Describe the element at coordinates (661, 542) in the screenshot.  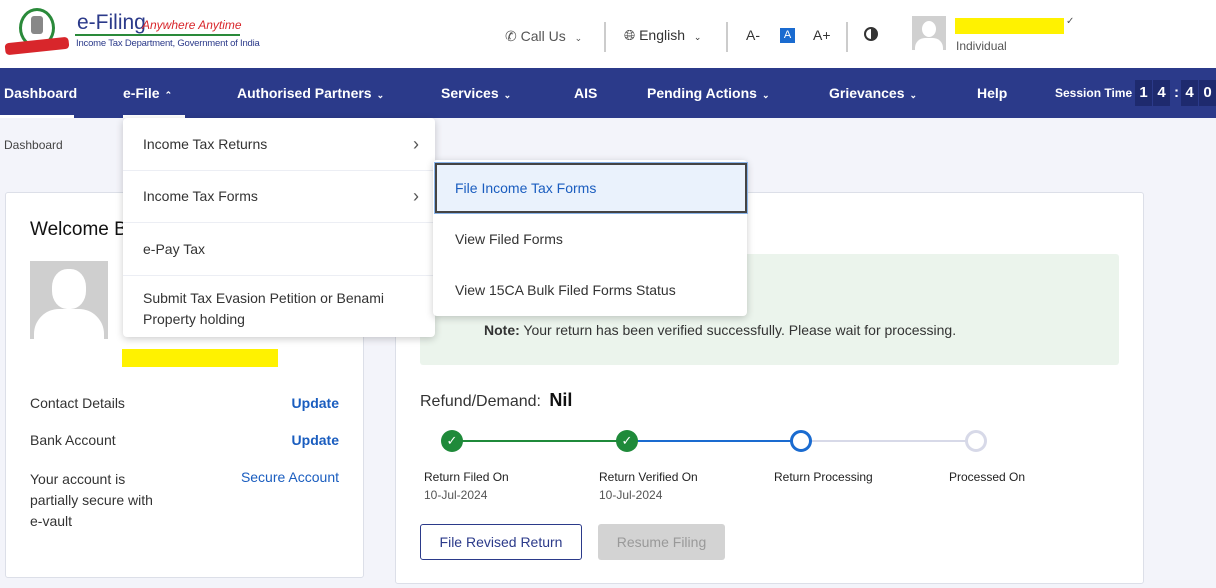
I see `resume-filing-button: Resume Filing` at that location.